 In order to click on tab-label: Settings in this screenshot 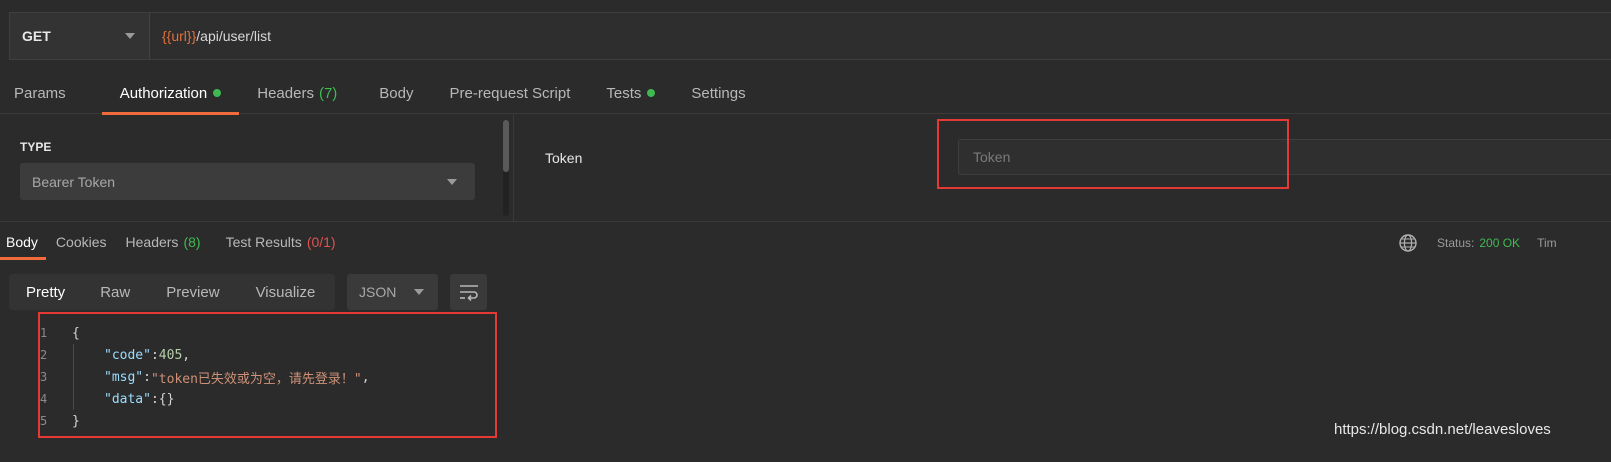, I will do `click(718, 93)`.